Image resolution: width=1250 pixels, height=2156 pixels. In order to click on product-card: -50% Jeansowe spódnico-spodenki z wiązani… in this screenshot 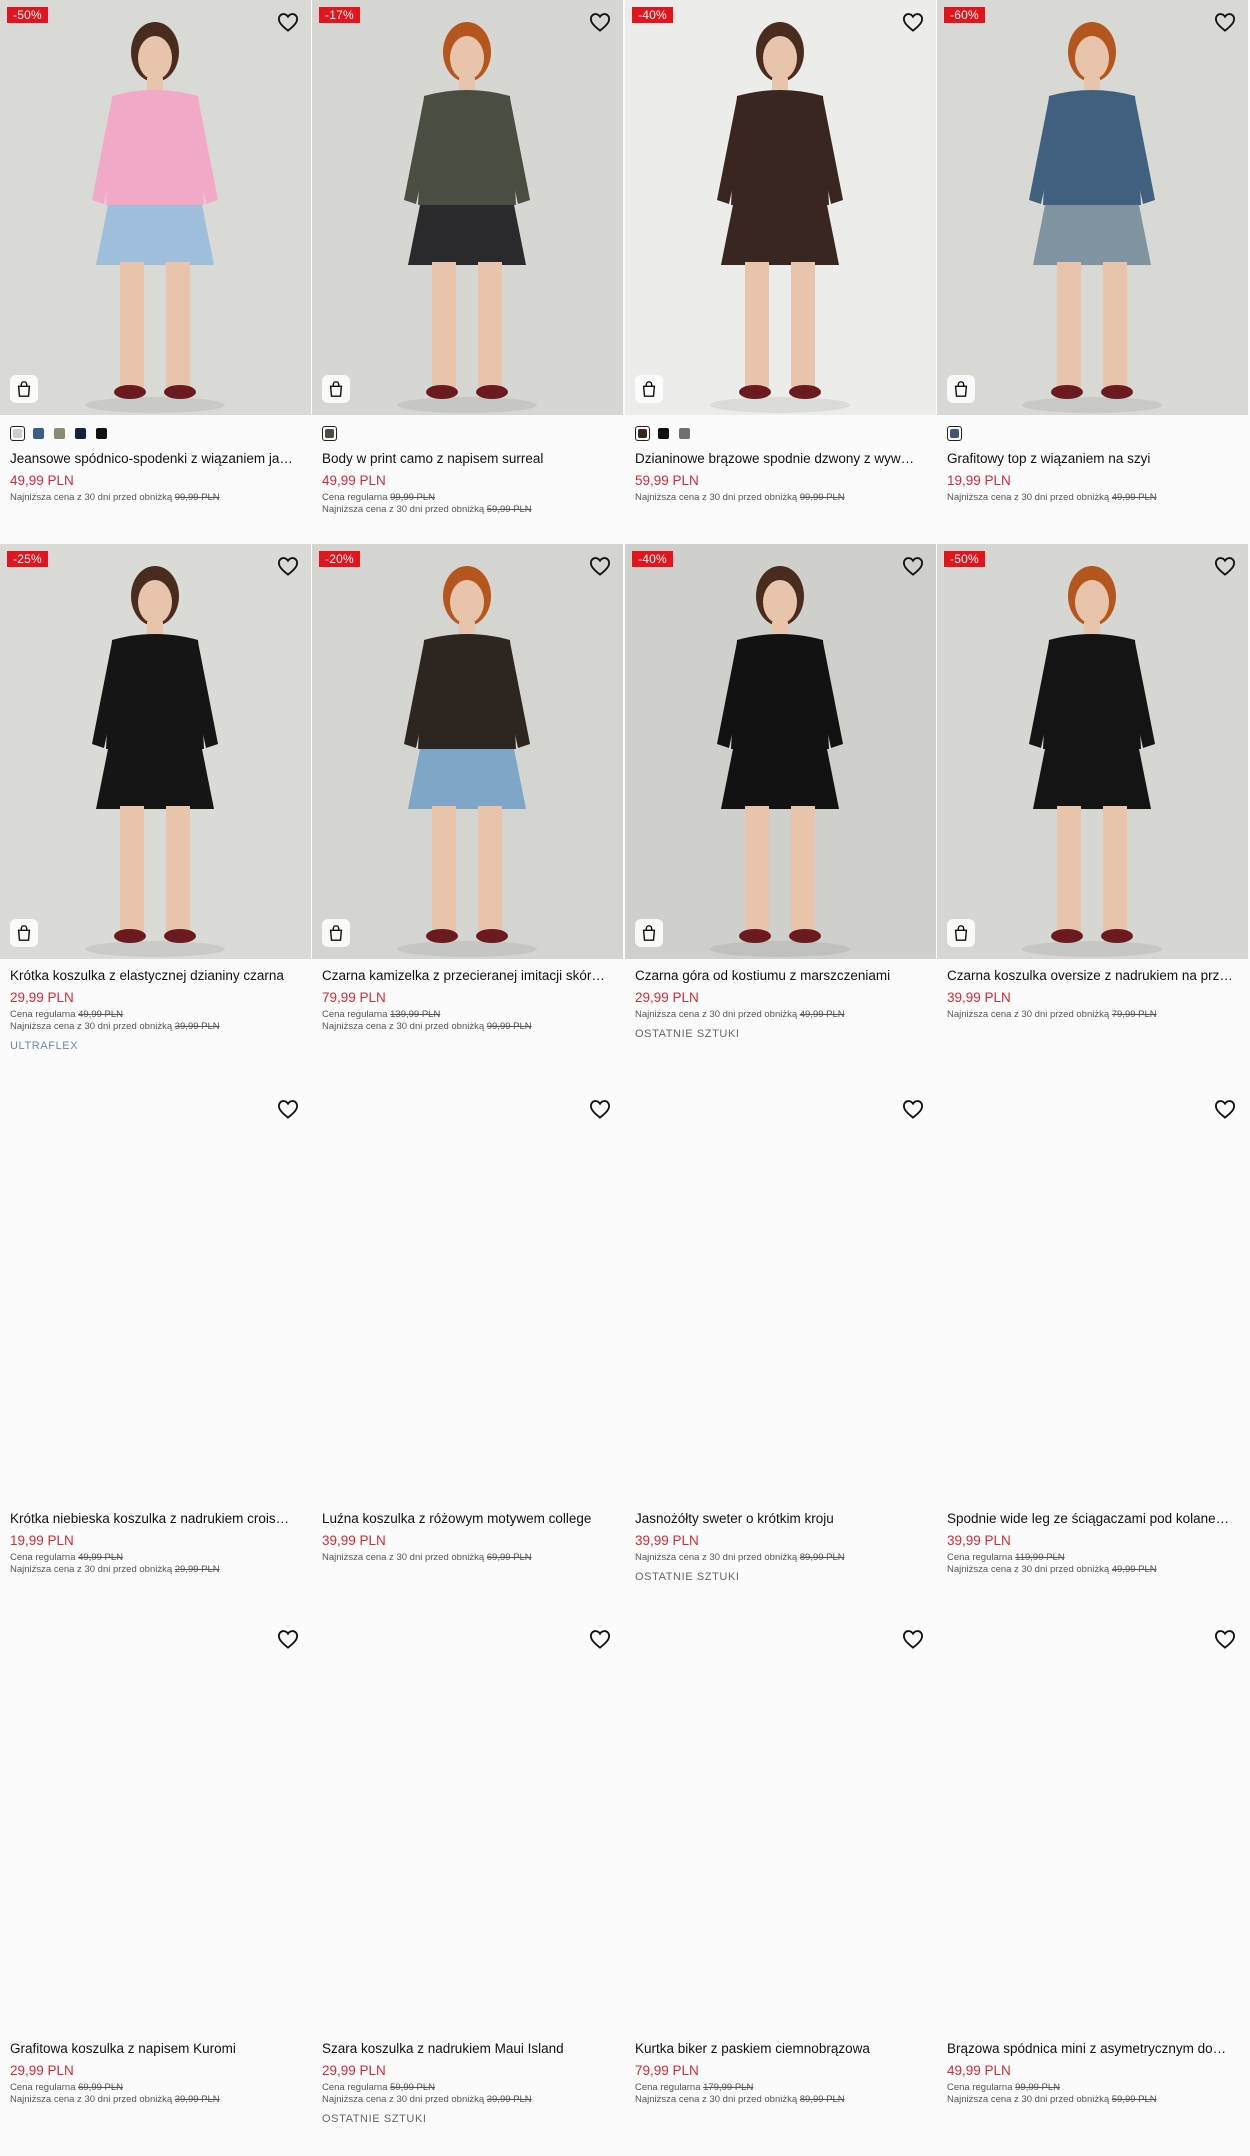, I will do `click(155, 272)`.